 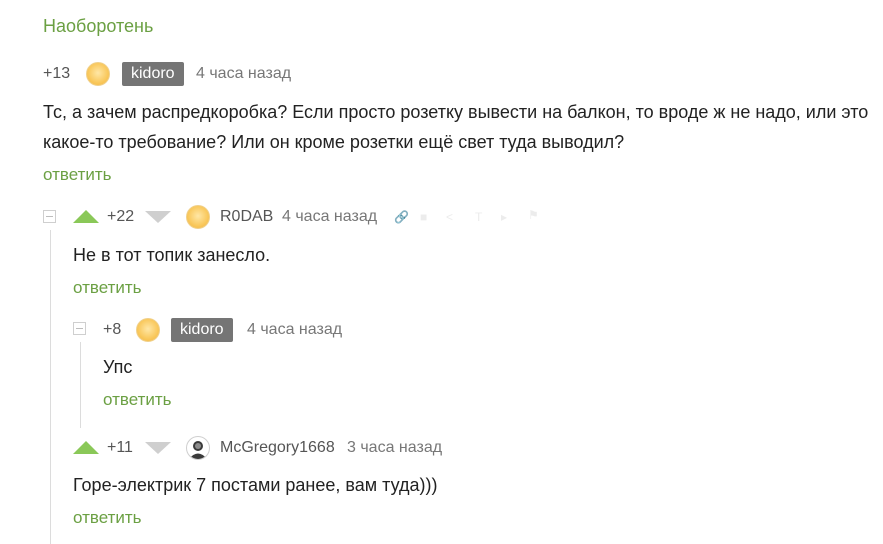 What do you see at coordinates (473, 217) in the screenshot?
I see `comment-header: +22 R0DAB 4 часа назад 🔗 ■ < T ▸ ⚑` at bounding box center [473, 217].